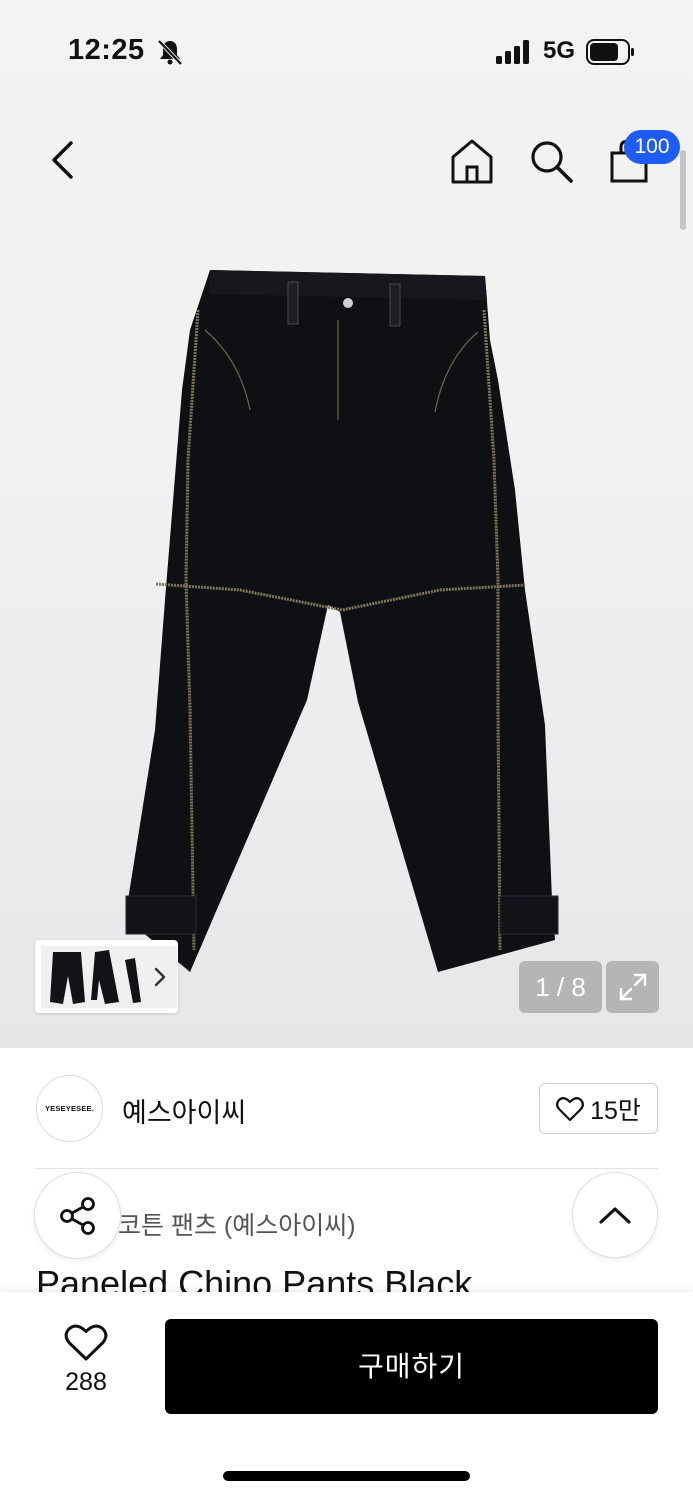  I want to click on share-button, so click(77, 1215).